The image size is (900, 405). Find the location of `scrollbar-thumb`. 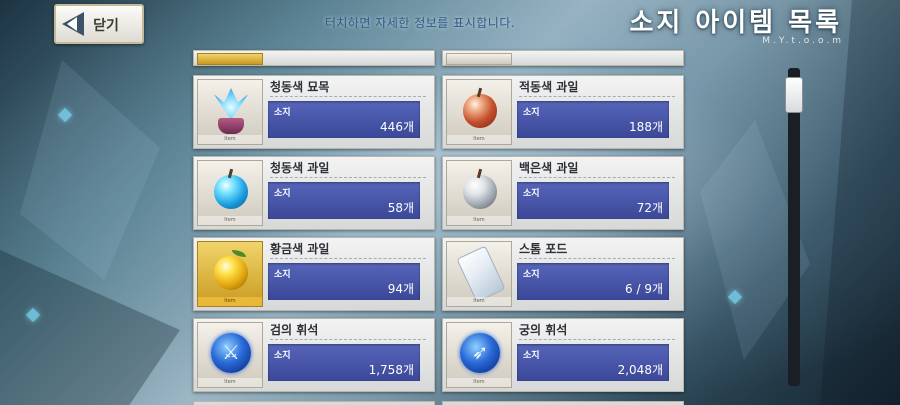

scrollbar-thumb is located at coordinates (794, 95).